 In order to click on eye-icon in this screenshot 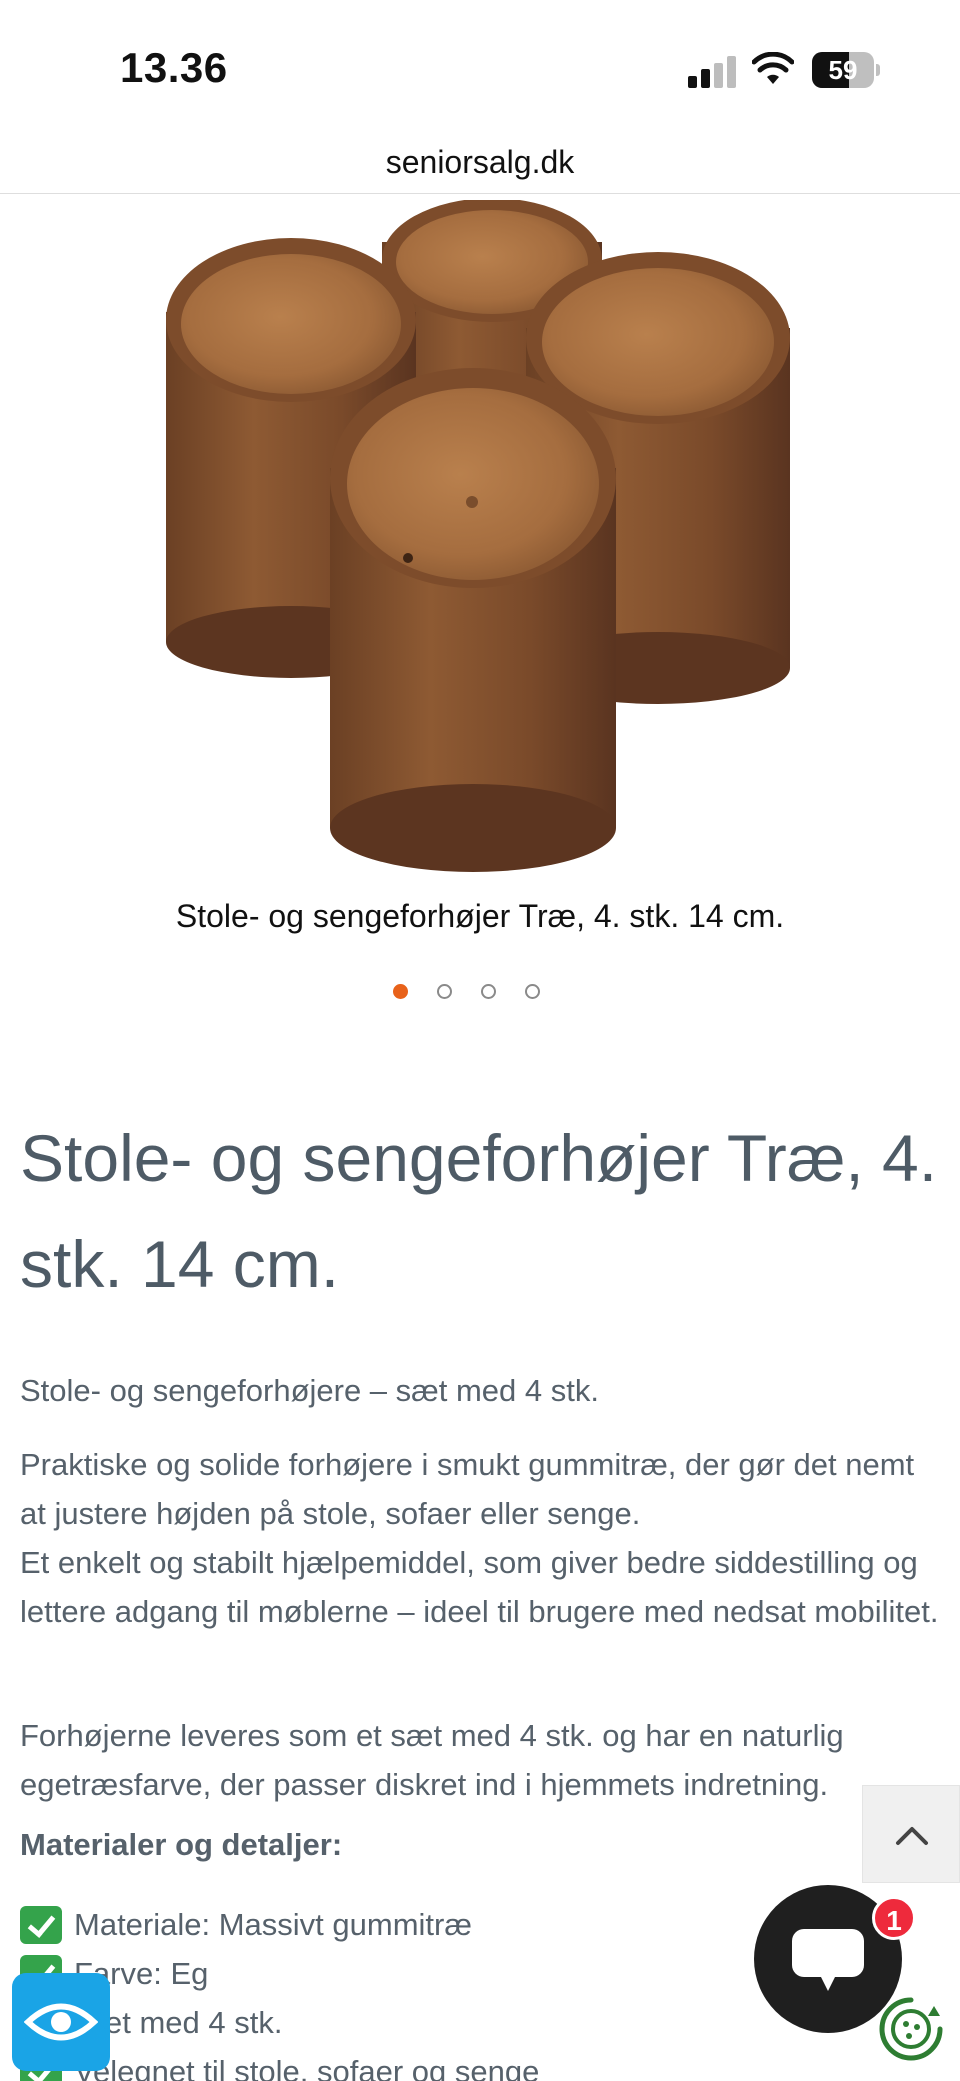, I will do `click(61, 2022)`.